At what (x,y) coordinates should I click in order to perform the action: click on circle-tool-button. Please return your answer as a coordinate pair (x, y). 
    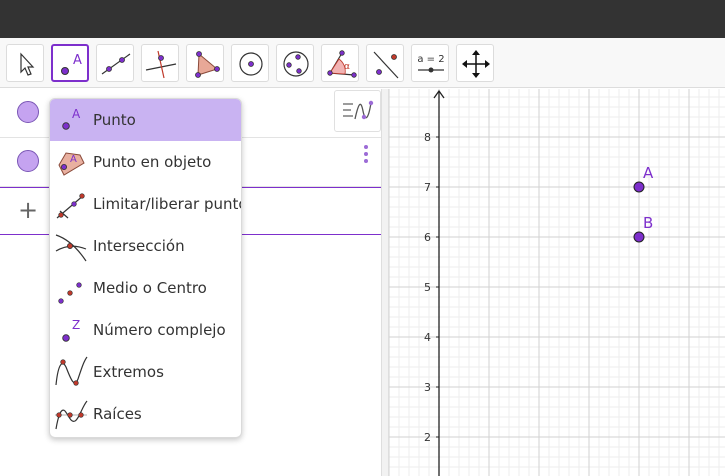
    Looking at the image, I should click on (250, 63).